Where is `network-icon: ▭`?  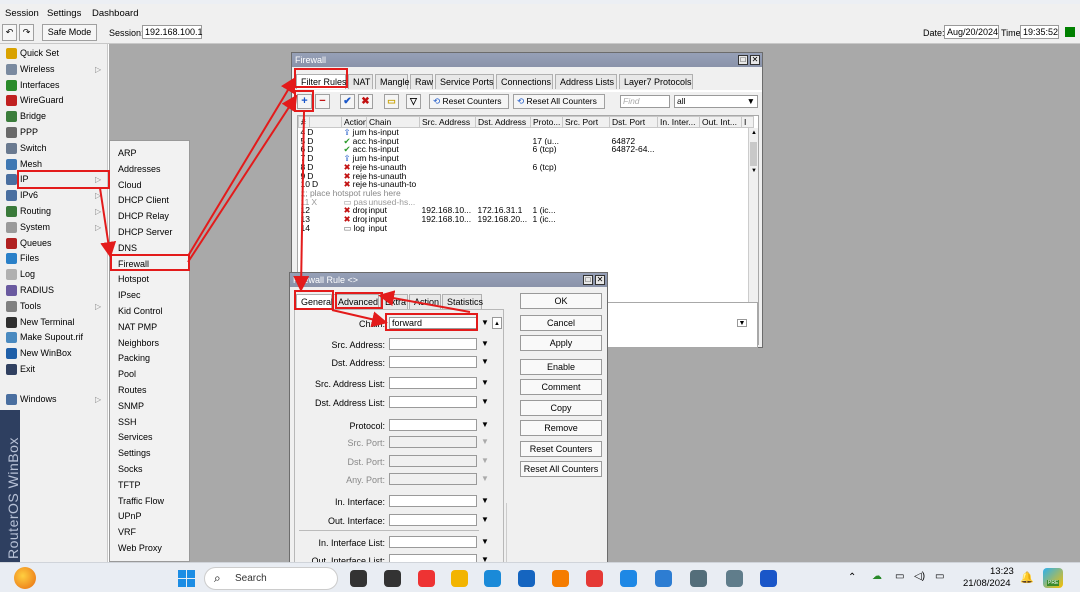
network-icon: ▭ is located at coordinates (899, 576).